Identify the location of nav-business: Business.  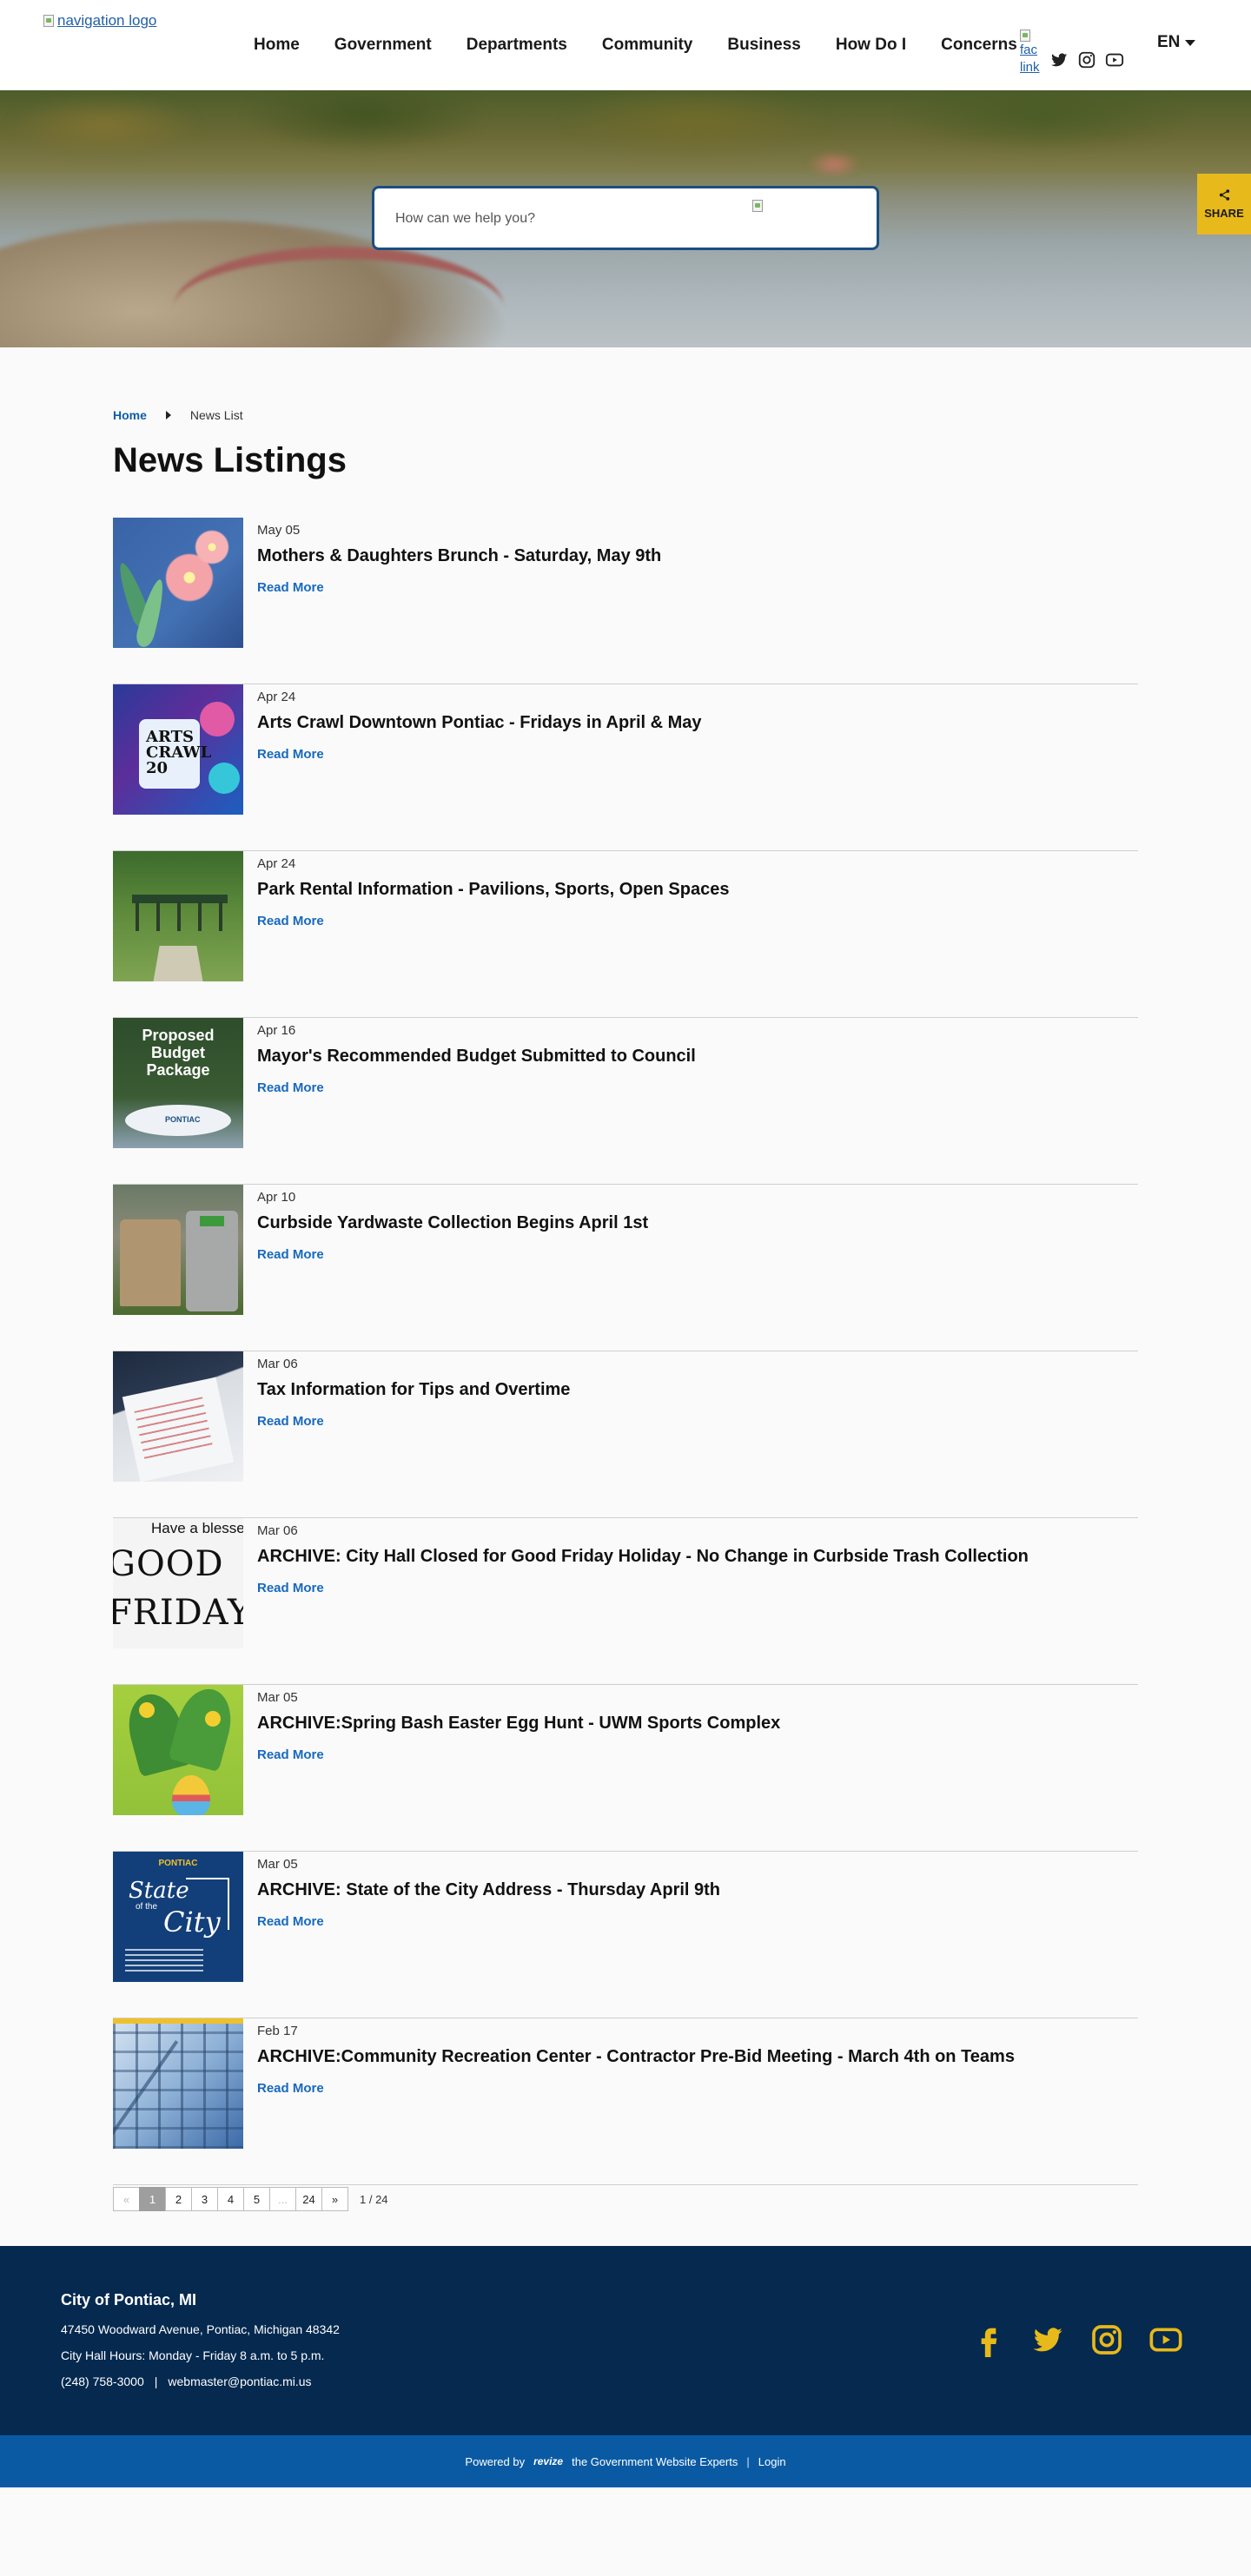
(763, 46).